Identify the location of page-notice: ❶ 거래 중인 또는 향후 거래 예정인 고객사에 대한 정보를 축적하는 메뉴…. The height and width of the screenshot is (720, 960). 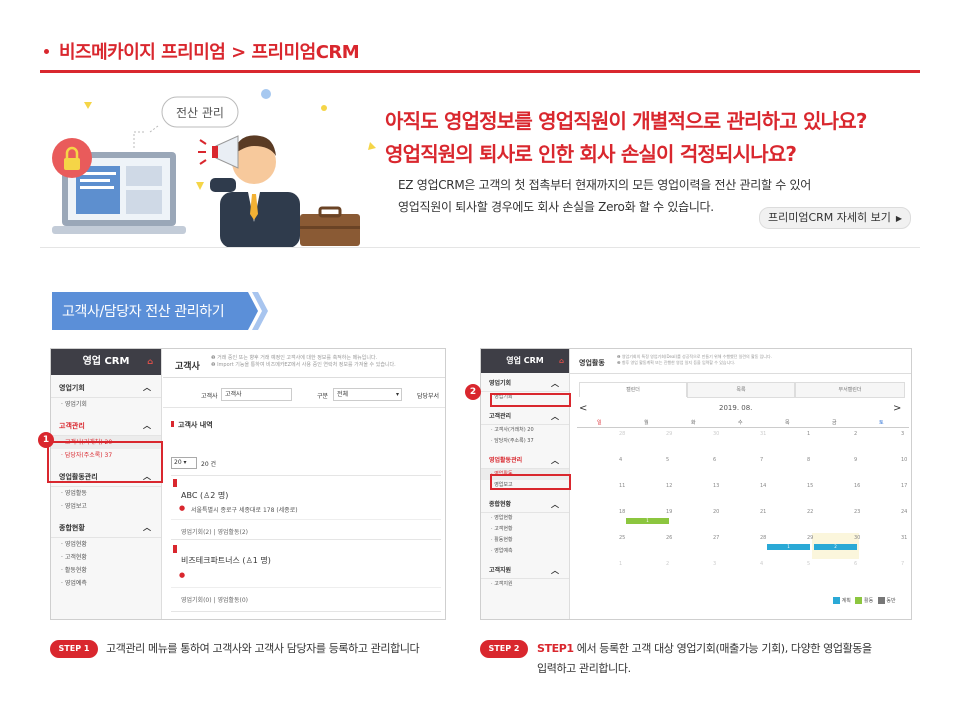
(303, 361).